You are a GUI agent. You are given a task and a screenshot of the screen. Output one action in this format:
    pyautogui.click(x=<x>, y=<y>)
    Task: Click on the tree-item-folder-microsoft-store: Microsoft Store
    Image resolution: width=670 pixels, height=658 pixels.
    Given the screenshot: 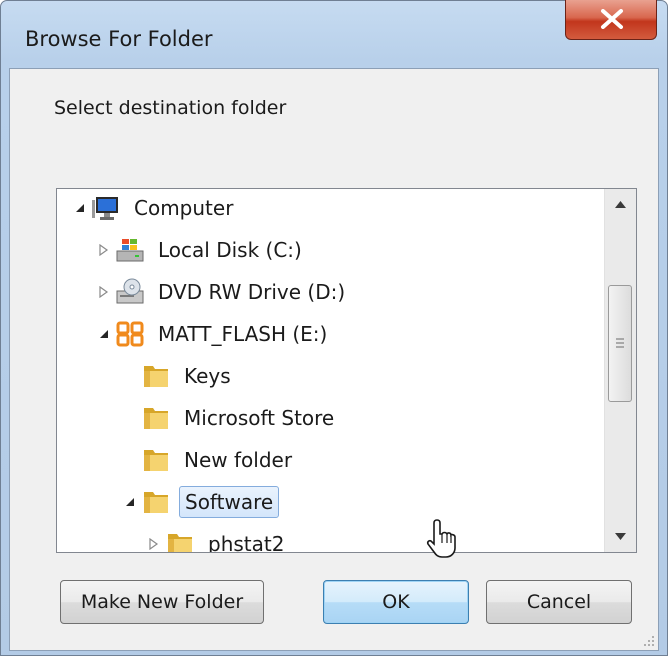 What is the action you would take?
    pyautogui.click(x=231, y=418)
    